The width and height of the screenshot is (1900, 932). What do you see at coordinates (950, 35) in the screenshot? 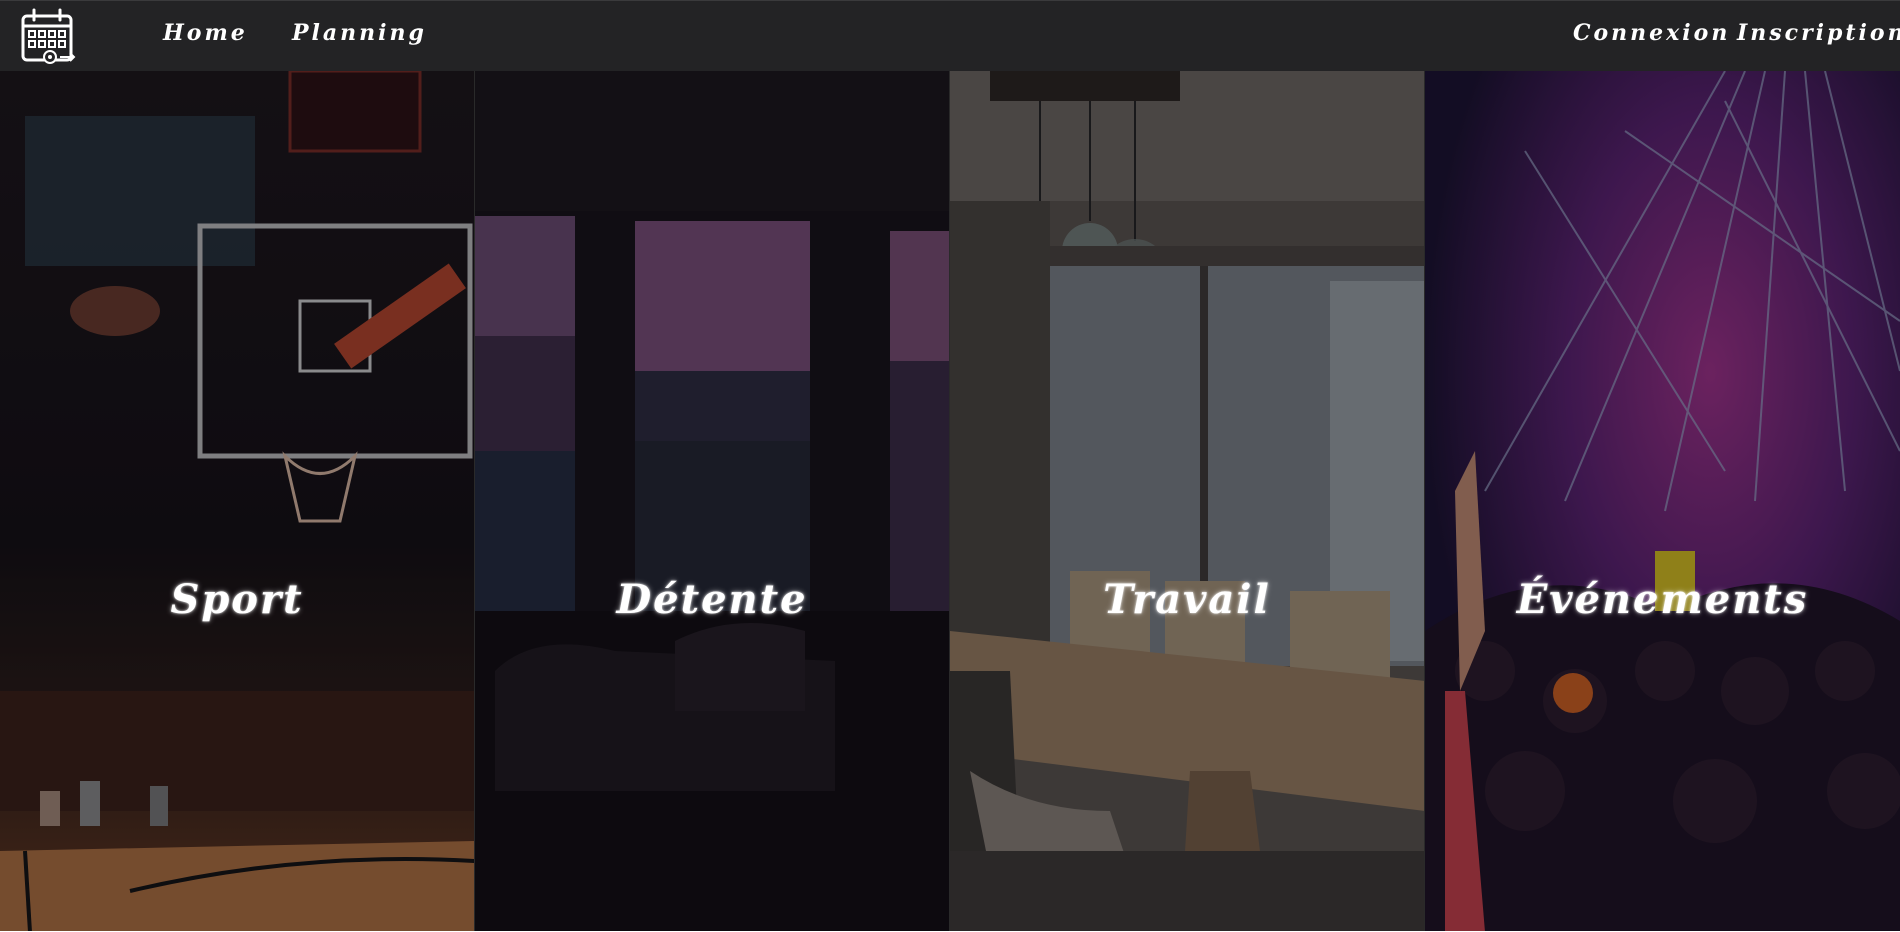
I see `top-navbar: Home Planning Connexion Inscription` at bounding box center [950, 35].